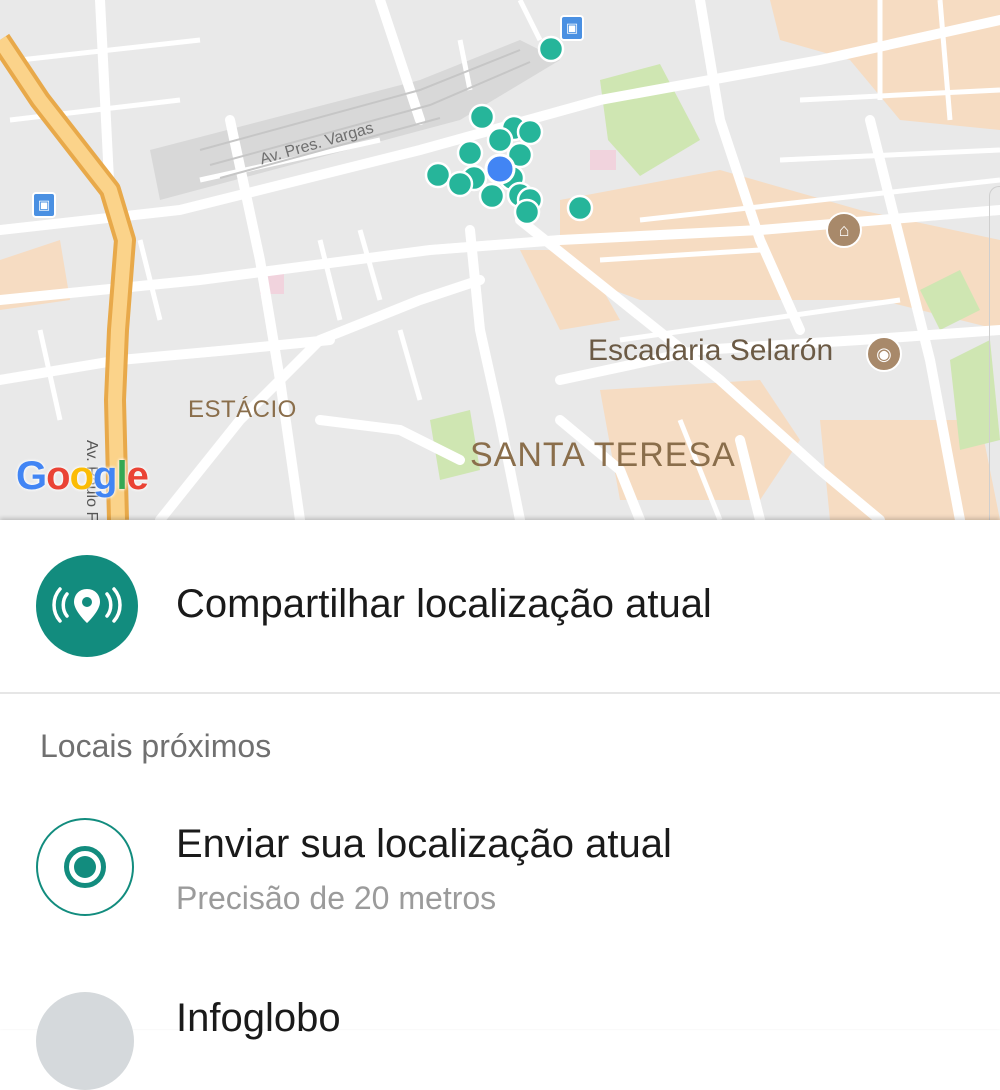 Image resolution: width=1000 pixels, height=1090 pixels. What do you see at coordinates (242, 409) in the screenshot?
I see `neighborhood-label-estacio: ESTÁCIO` at bounding box center [242, 409].